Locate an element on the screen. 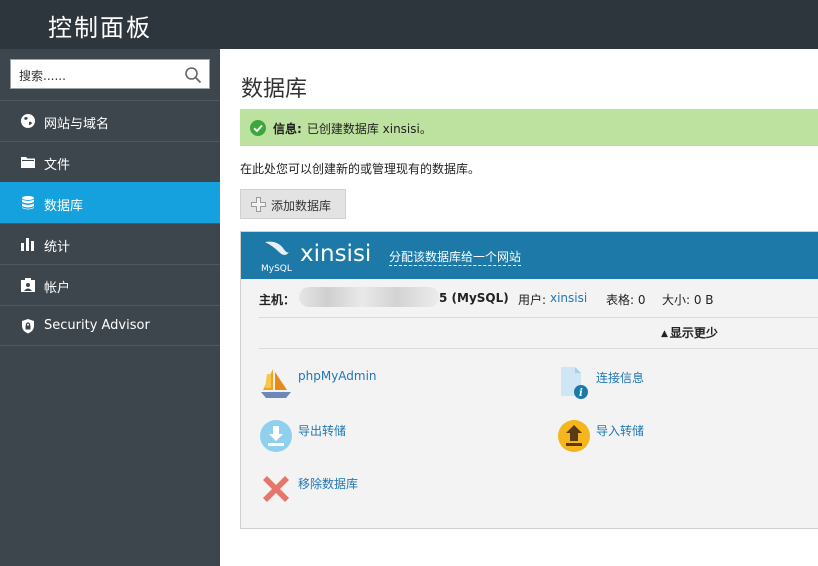  sidebar-item-label: 文件 is located at coordinates (57, 165).